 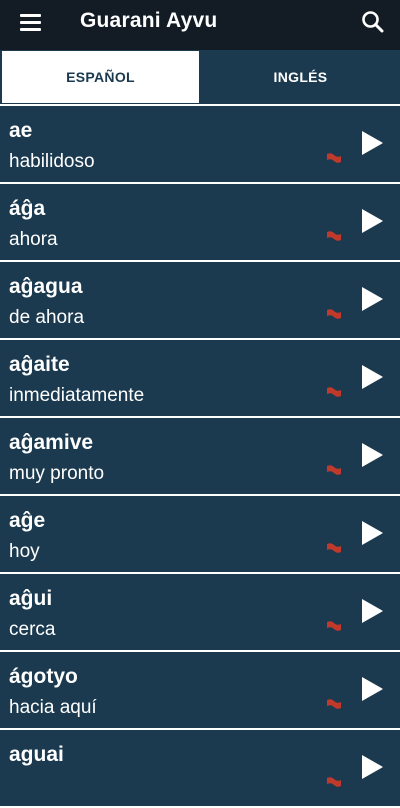 What do you see at coordinates (100, 77) in the screenshot?
I see `tab-espanol: ESPAÑOL` at bounding box center [100, 77].